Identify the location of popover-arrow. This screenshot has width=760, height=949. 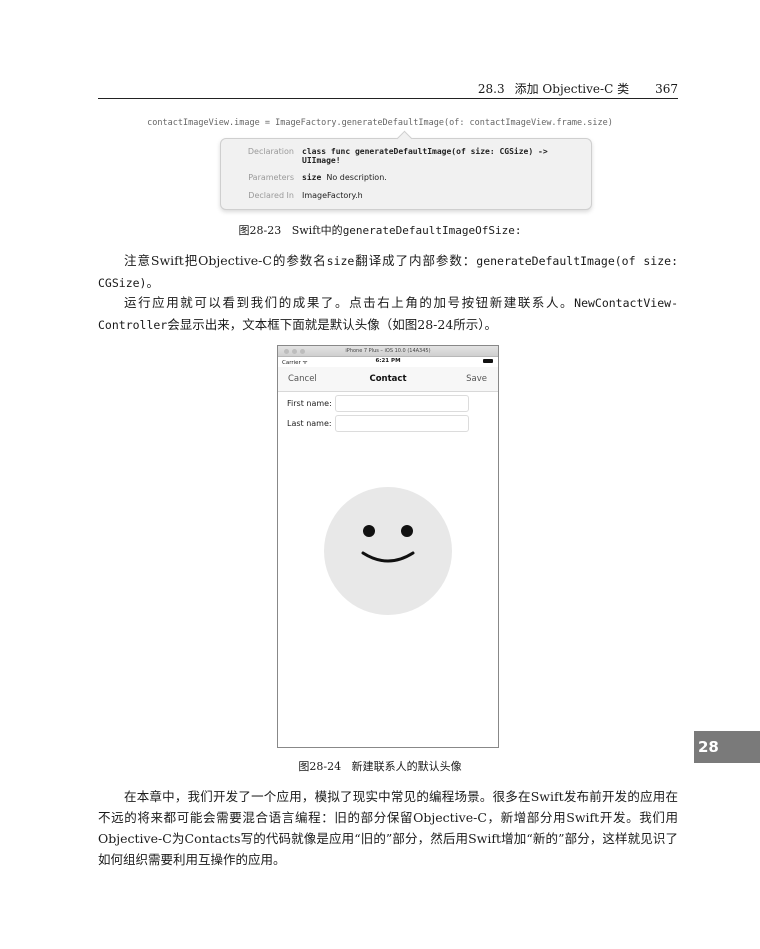
(404, 138).